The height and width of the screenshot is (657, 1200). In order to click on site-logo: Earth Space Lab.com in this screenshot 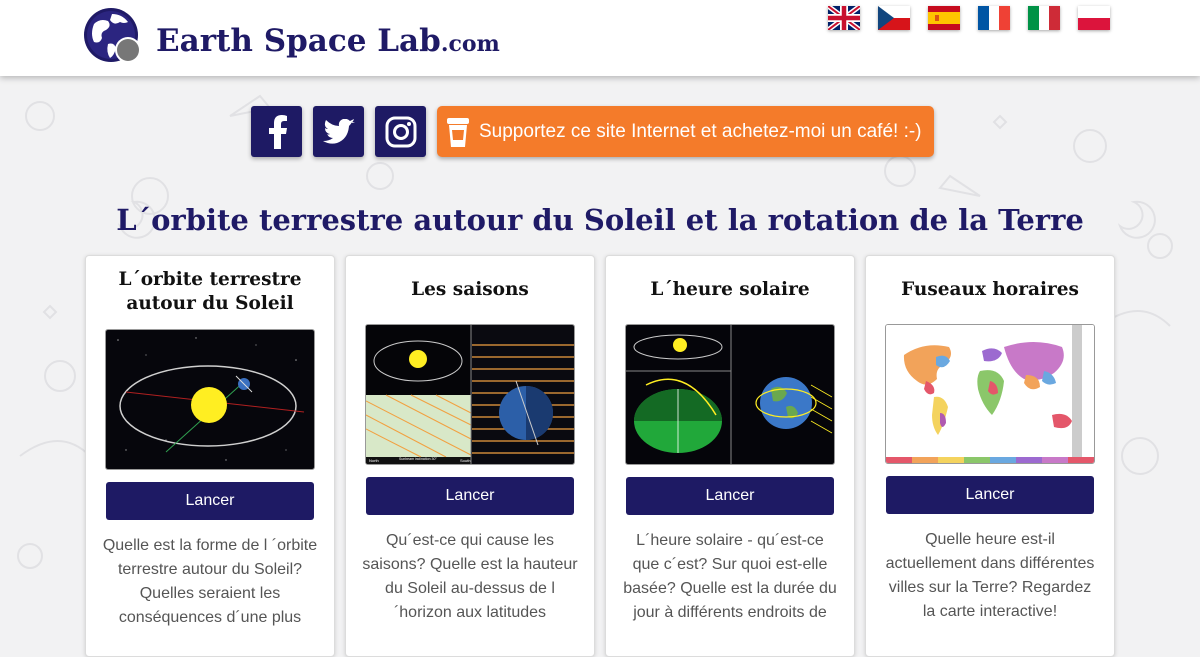, I will do `click(291, 37)`.